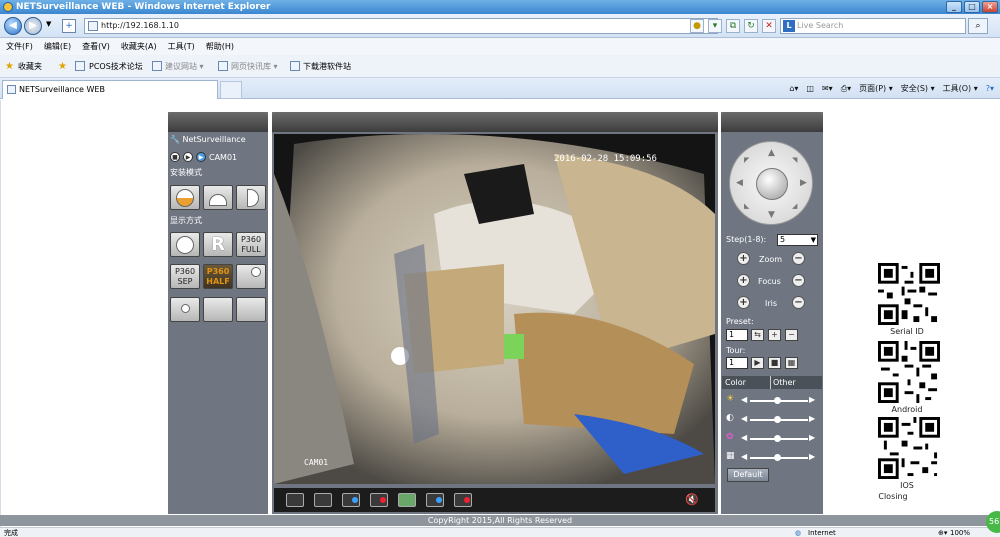 This screenshot has width=1000, height=537. Describe the element at coordinates (954, 7) in the screenshot. I see `minimize-button: _` at that location.